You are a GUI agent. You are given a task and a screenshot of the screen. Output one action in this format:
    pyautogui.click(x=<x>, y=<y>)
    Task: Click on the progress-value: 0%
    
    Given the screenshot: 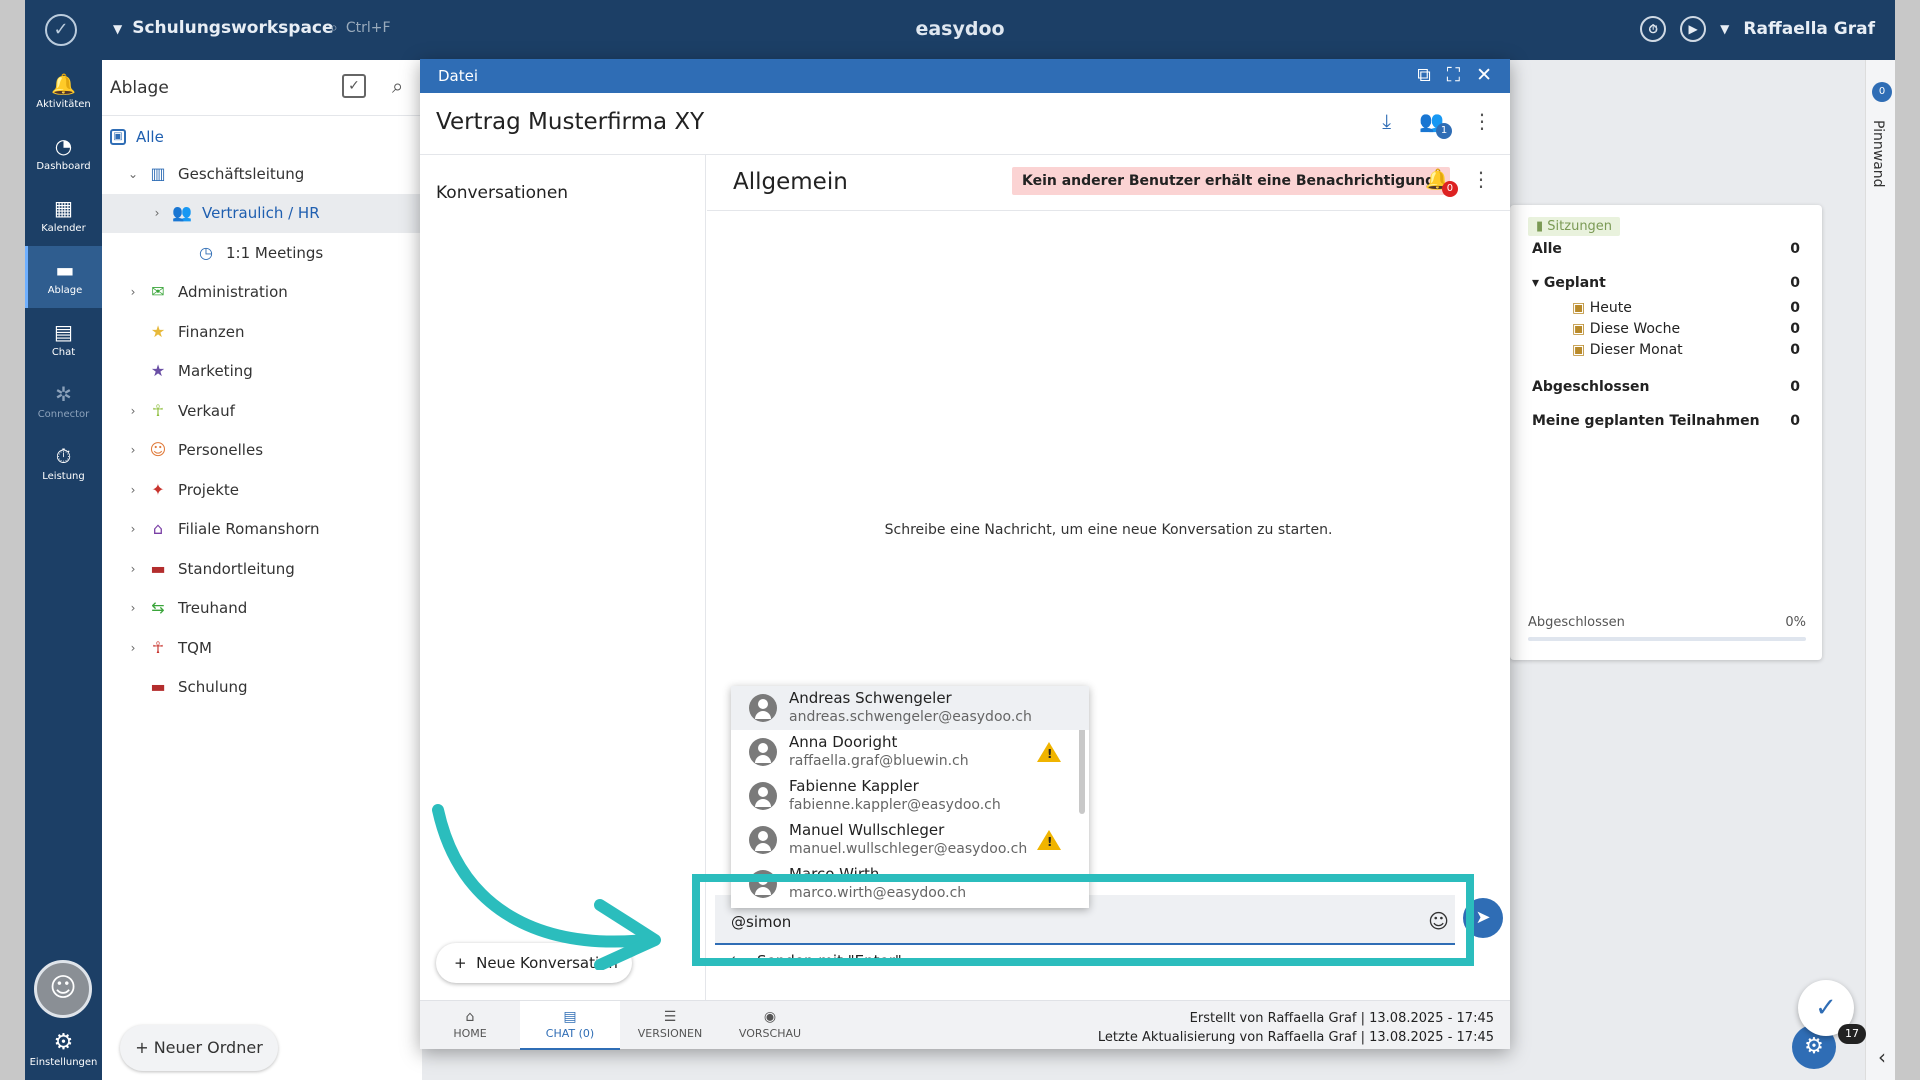 What is the action you would take?
    pyautogui.click(x=1795, y=622)
    